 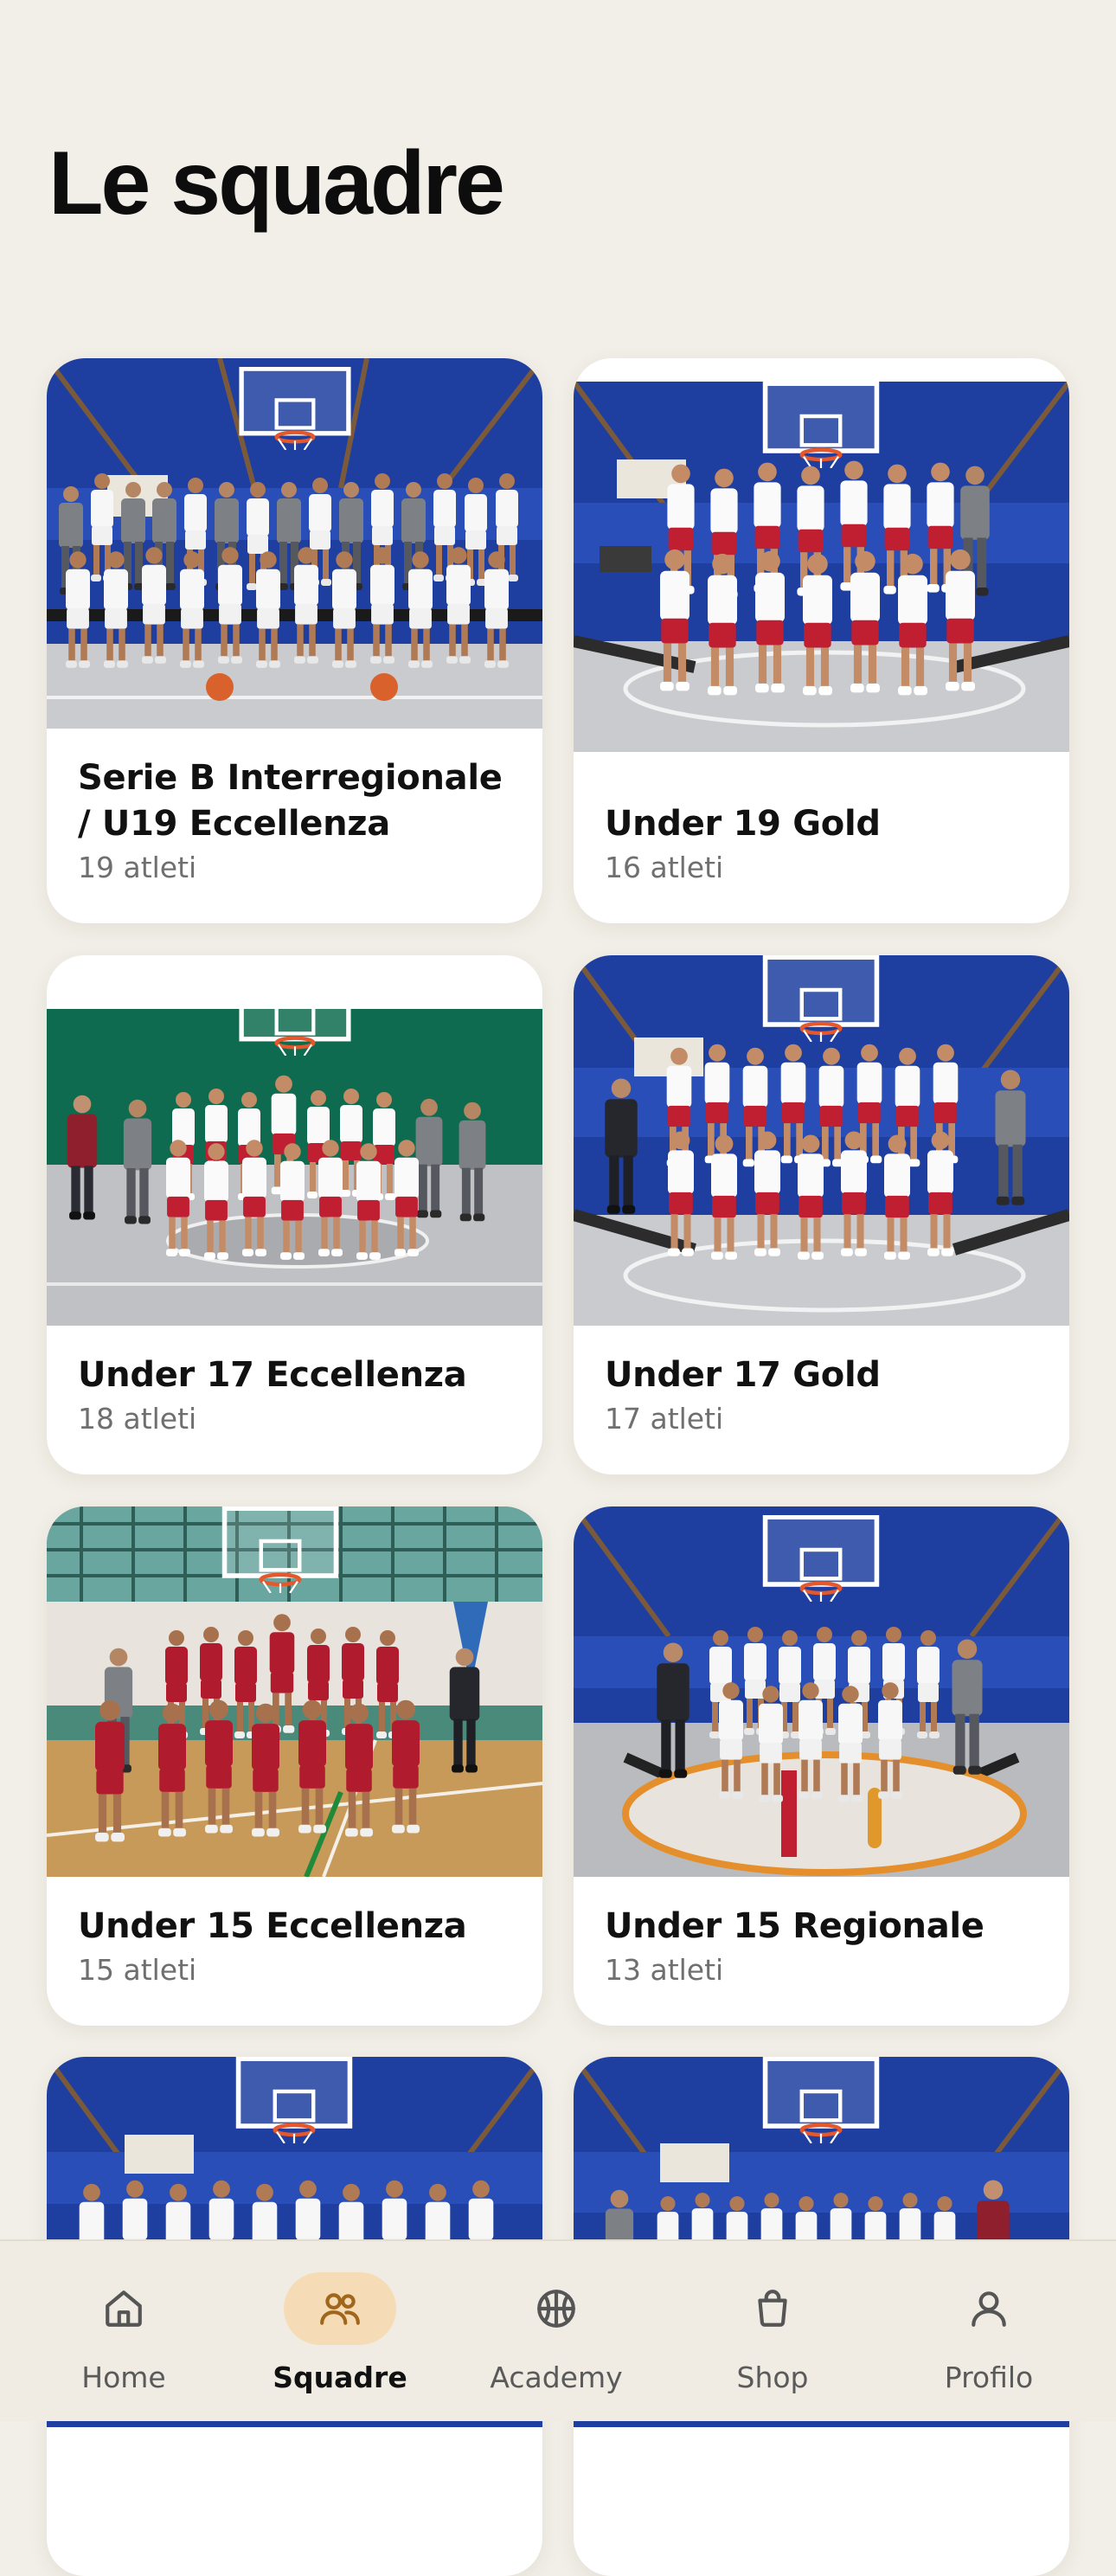 I want to click on tab-label: Academy, so click(x=557, y=2378).